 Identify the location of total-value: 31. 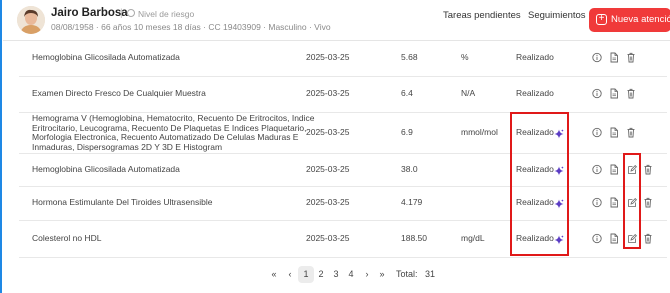
(430, 274).